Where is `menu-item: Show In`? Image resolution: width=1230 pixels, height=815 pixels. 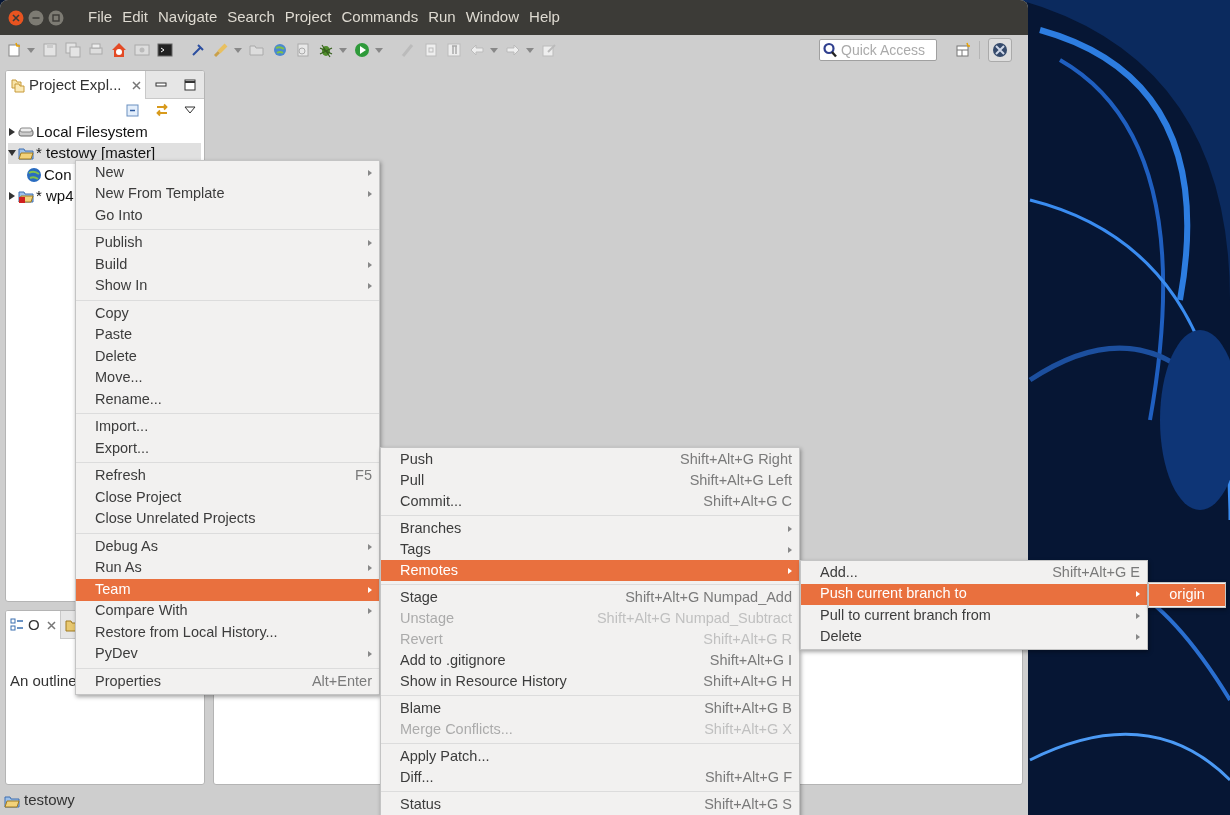 menu-item: Show In is located at coordinates (227, 286).